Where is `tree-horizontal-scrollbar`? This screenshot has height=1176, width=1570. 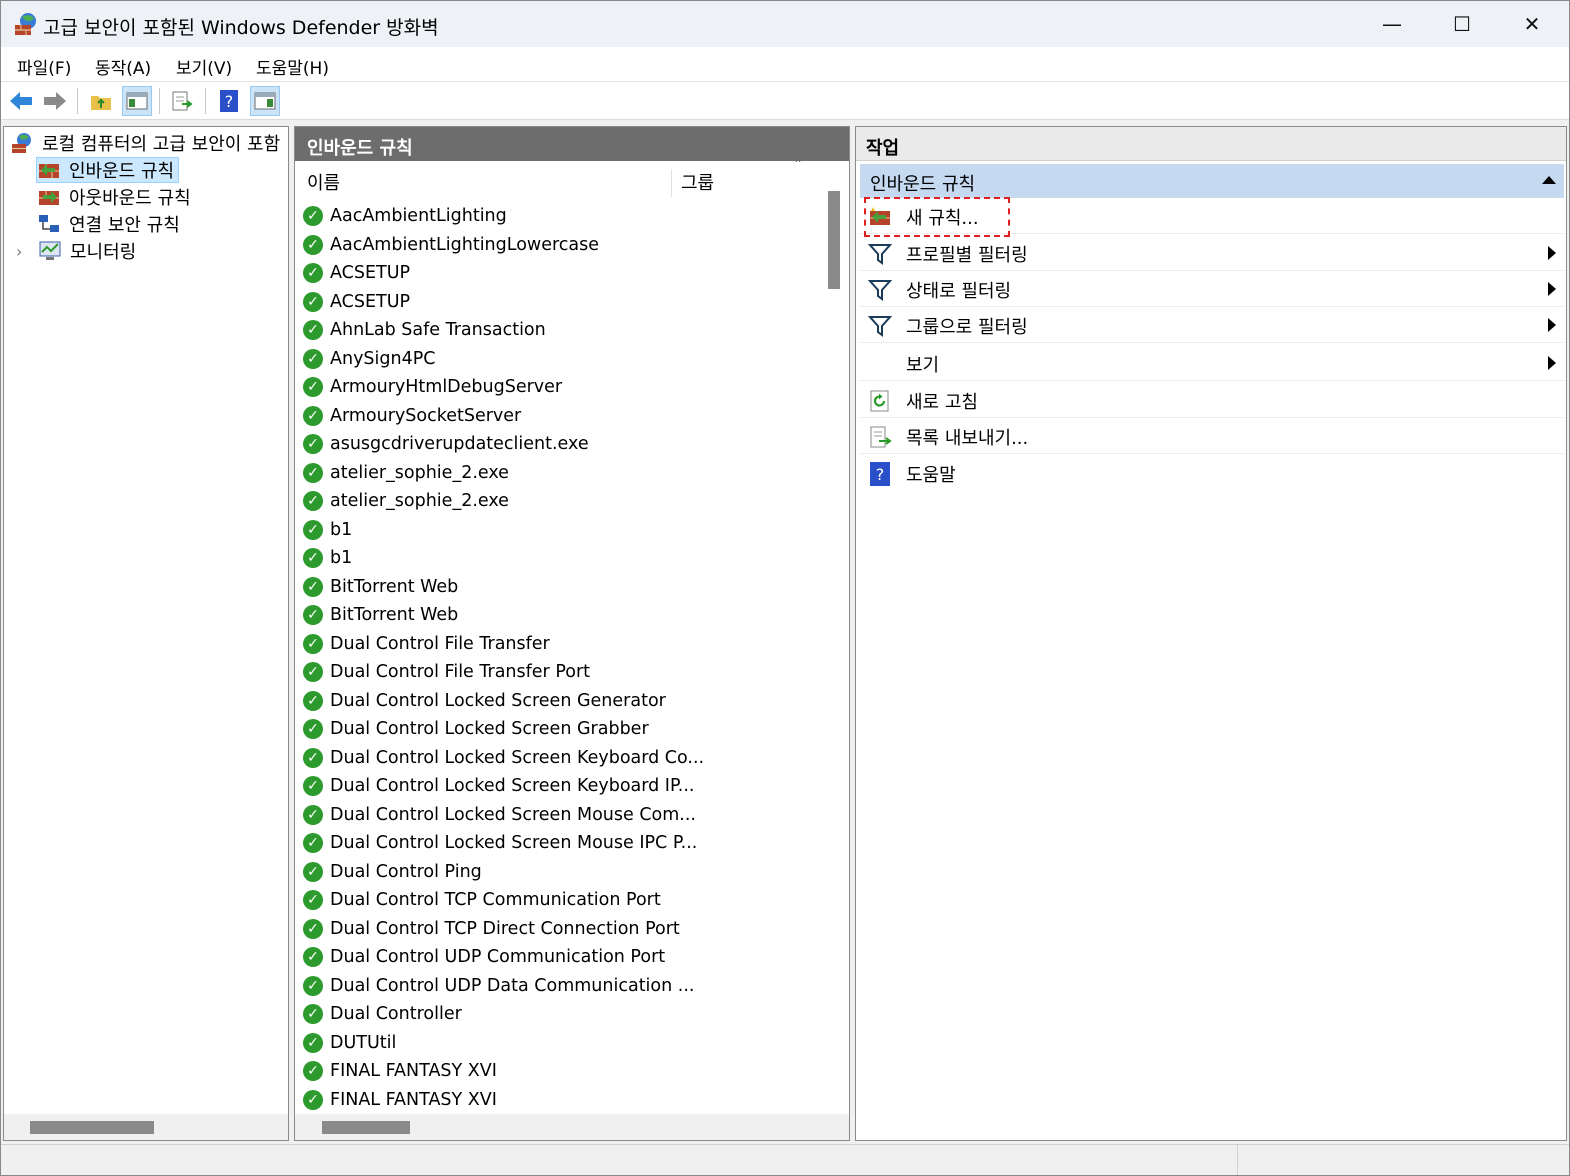 tree-horizontal-scrollbar is located at coordinates (146, 1127).